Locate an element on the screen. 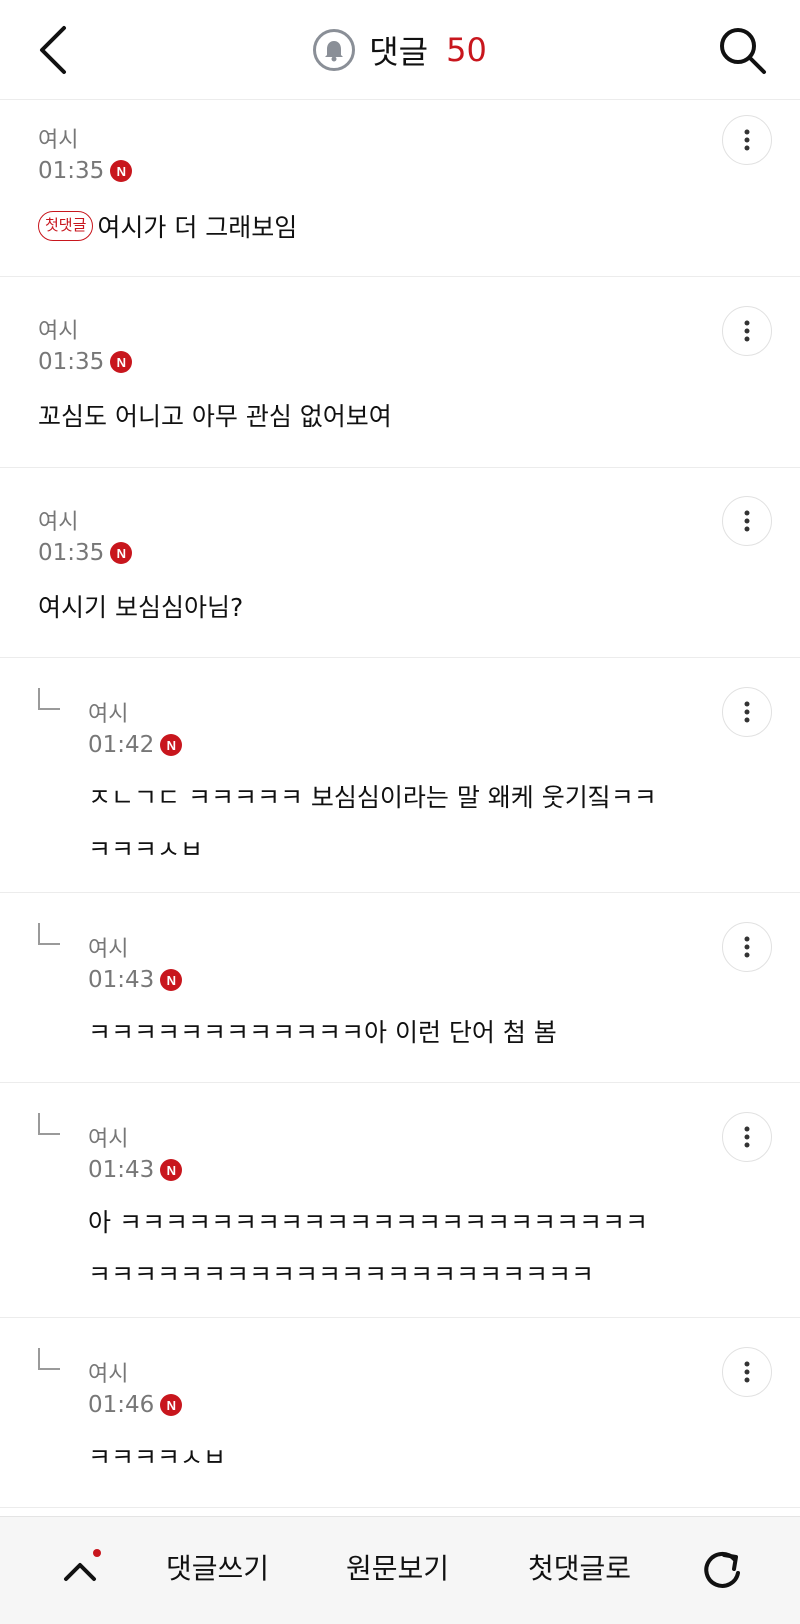 This screenshot has width=800, height=1624. comment-time: 01:42 is located at coordinates (121, 745).